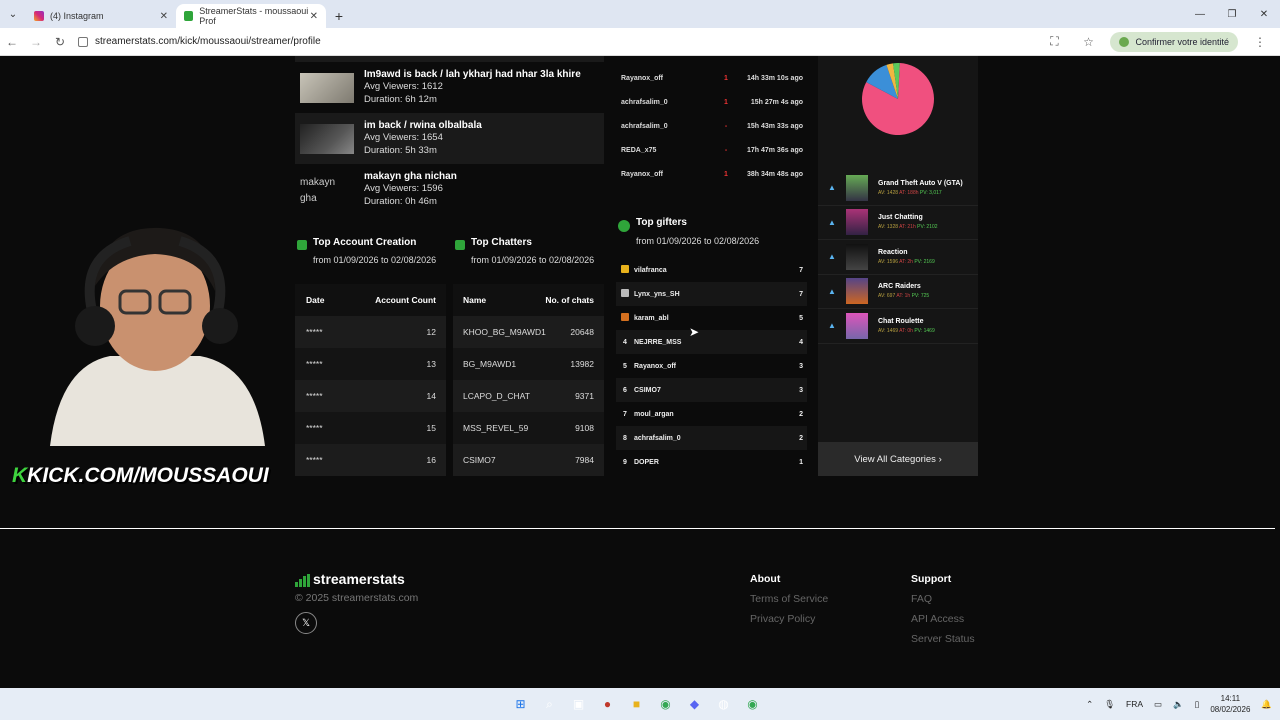 The image size is (1280, 720). Describe the element at coordinates (400, 150) in the screenshot. I see `stream-duration: Duration: 5h 33m` at that location.